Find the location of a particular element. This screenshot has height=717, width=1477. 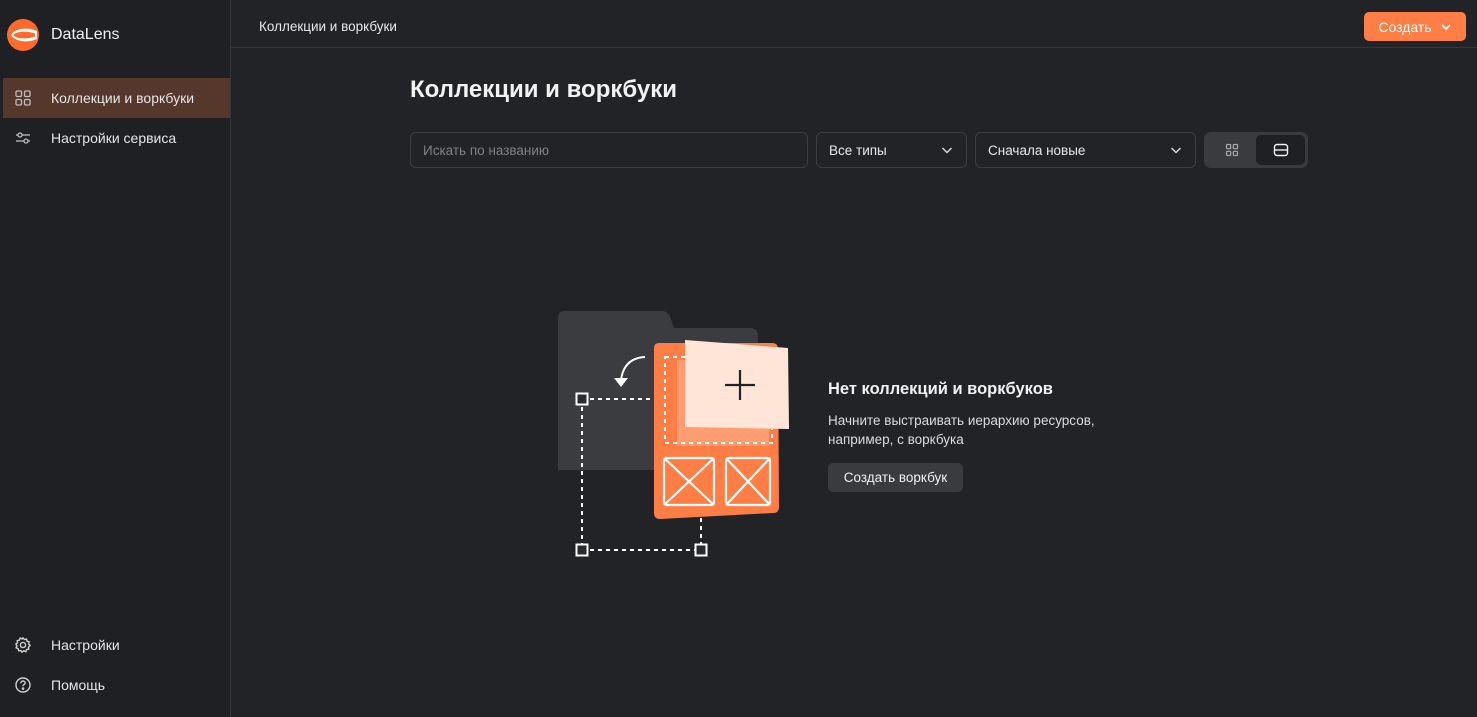

create-button: Создать is located at coordinates (1415, 26).